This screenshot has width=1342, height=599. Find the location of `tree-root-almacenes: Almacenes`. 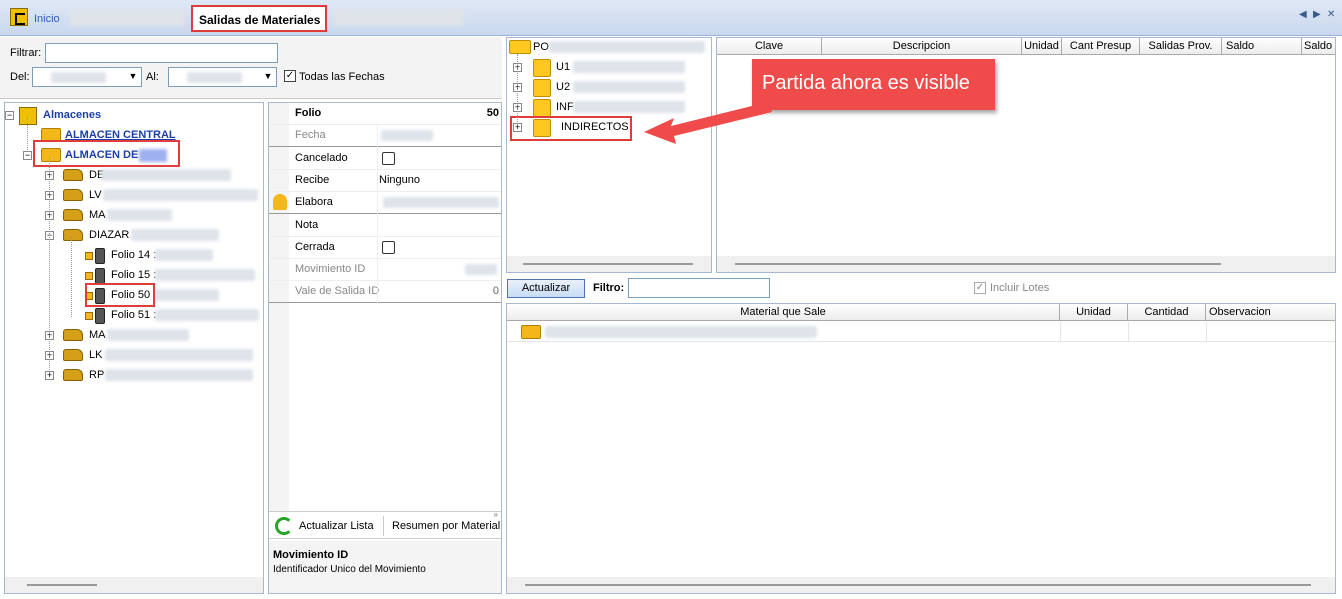

tree-root-almacenes: Almacenes is located at coordinates (72, 115).